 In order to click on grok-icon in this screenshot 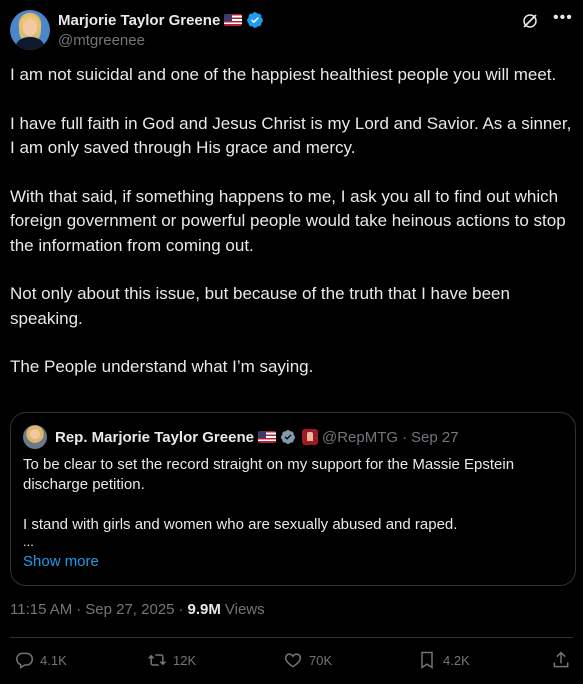, I will do `click(530, 21)`.